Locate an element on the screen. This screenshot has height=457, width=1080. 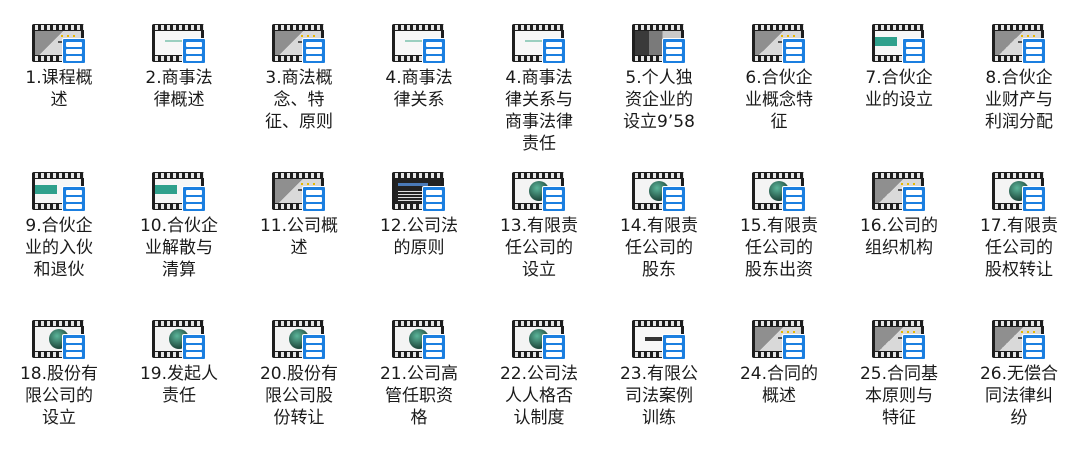
video-item: 17.有限责任公司的股权转让 is located at coordinates (1019, 214).